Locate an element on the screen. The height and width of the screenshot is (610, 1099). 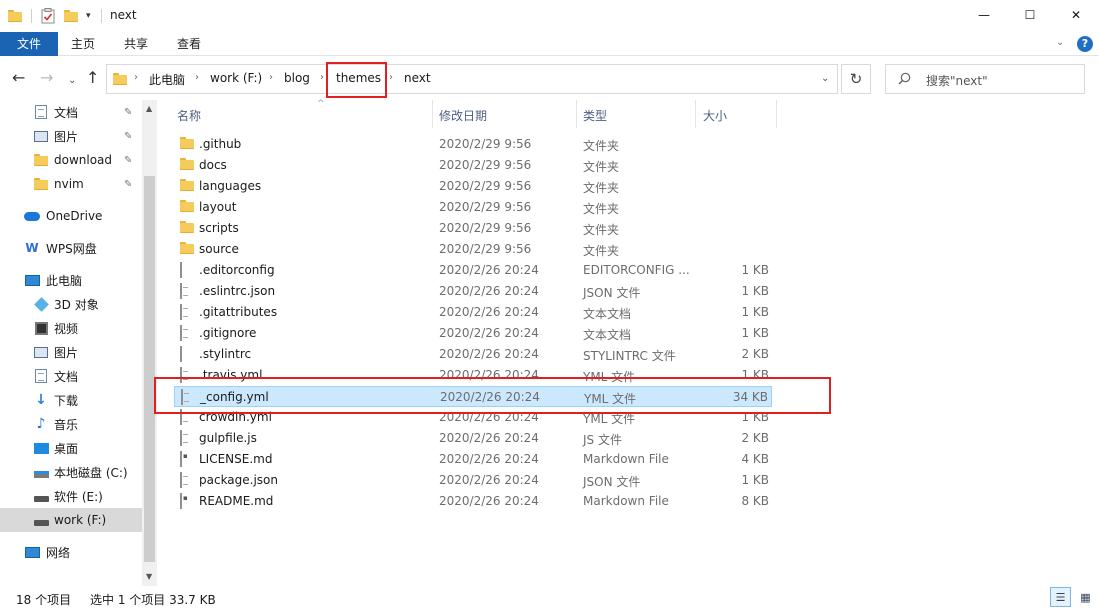
large-icons-view-button: ▦ is located at coordinates (1085, 597).